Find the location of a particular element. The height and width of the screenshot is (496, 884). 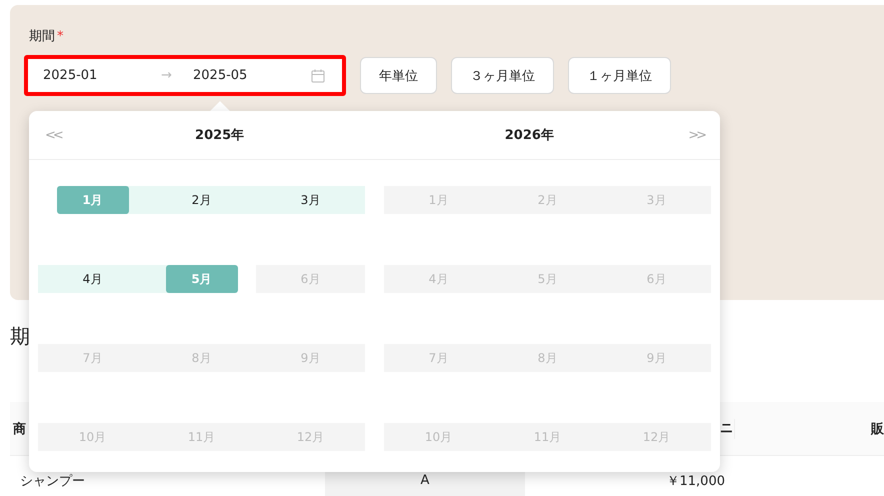

unit-button: 年単位 is located at coordinates (398, 75).